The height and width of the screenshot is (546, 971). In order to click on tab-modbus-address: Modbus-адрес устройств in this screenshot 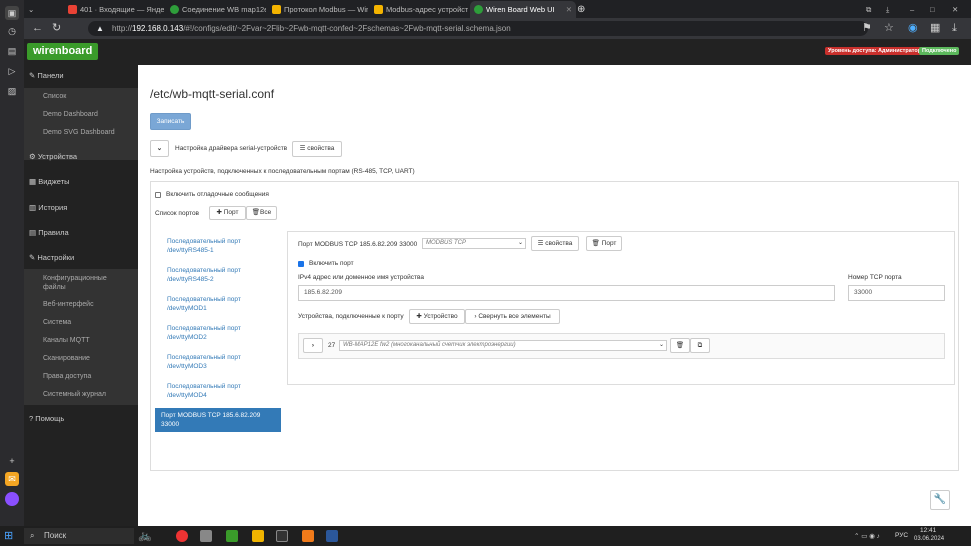, I will do `click(419, 9)`.